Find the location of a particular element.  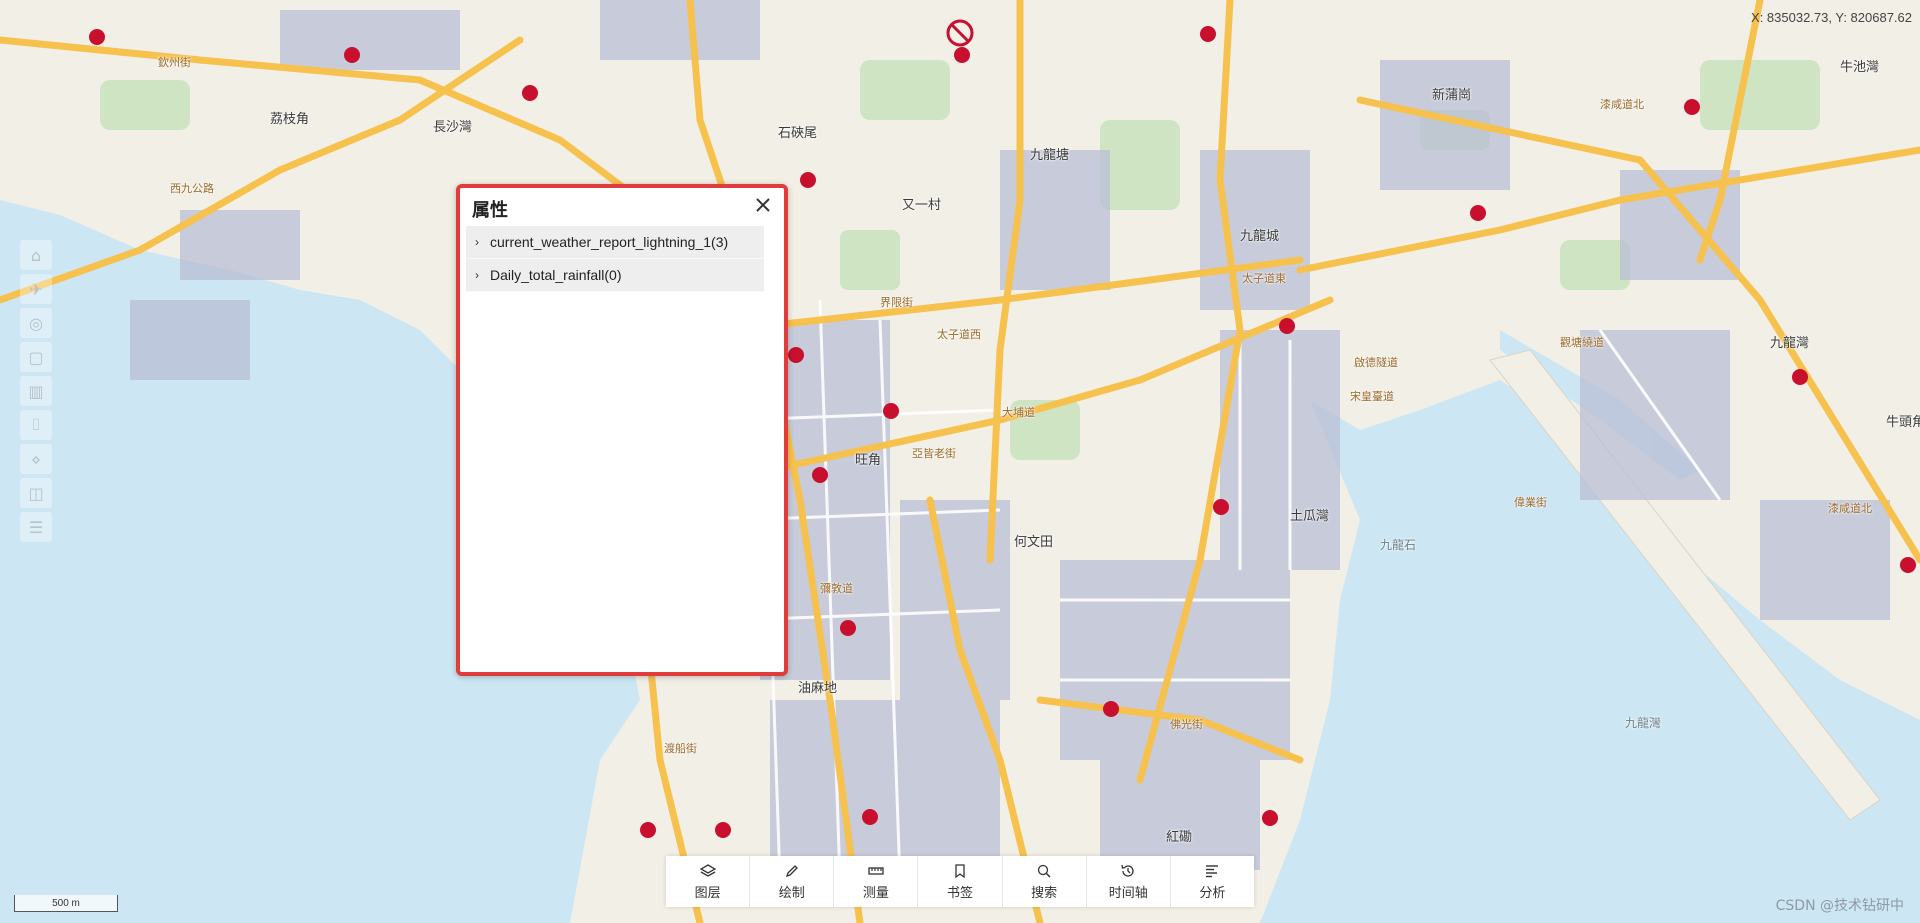

road-label: 彌敦道 is located at coordinates (836, 588).